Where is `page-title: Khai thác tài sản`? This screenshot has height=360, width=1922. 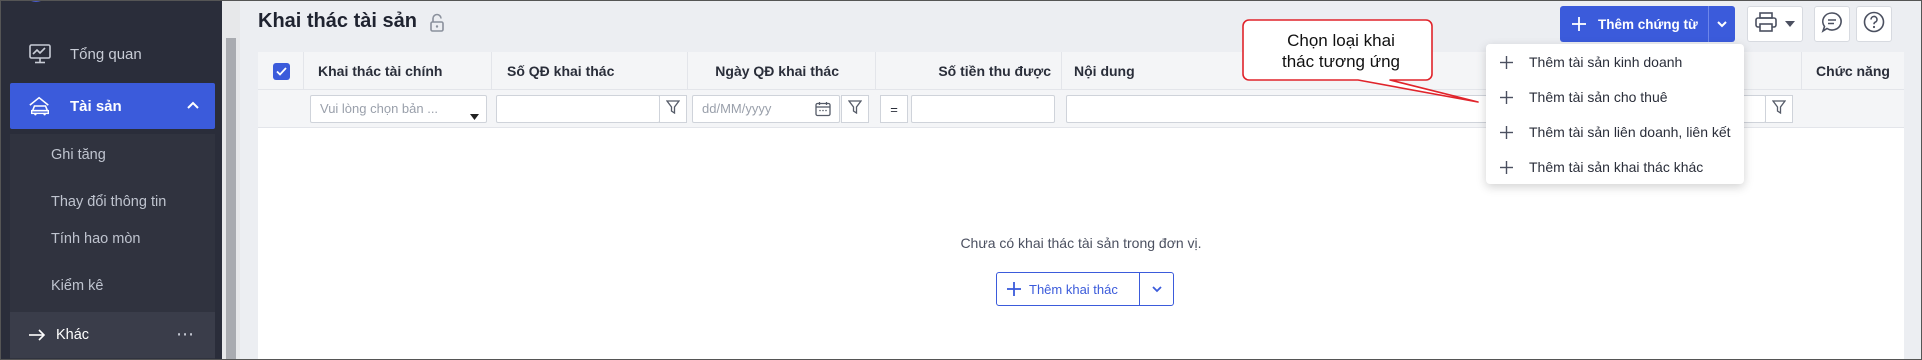 page-title: Khai thác tài sản is located at coordinates (337, 21).